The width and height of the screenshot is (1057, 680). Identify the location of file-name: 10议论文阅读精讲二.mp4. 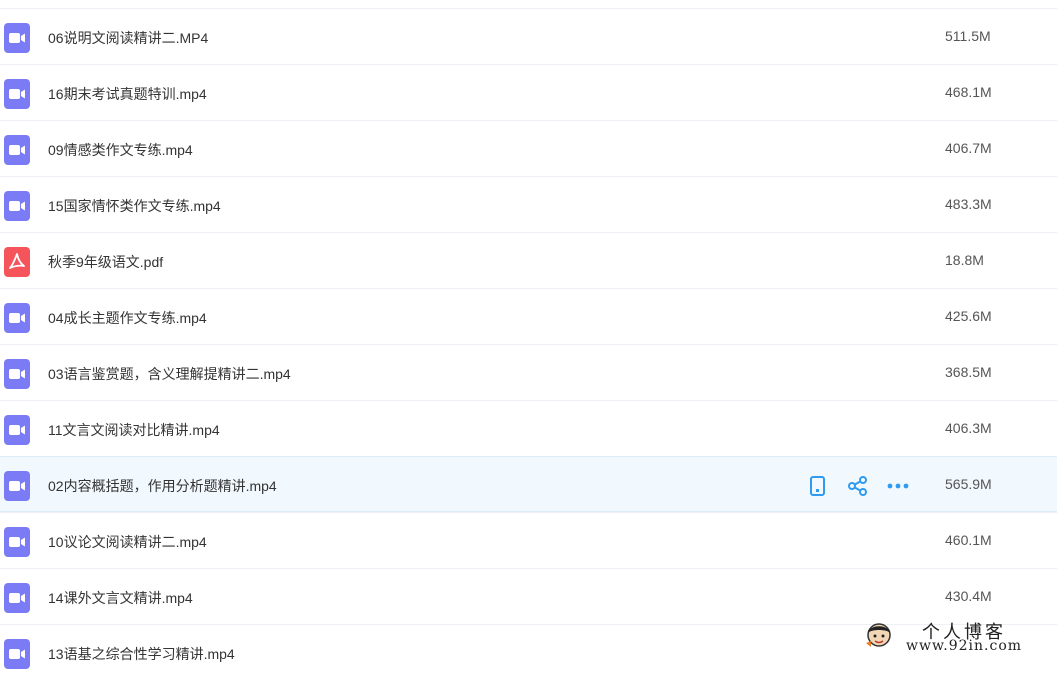
(127, 542).